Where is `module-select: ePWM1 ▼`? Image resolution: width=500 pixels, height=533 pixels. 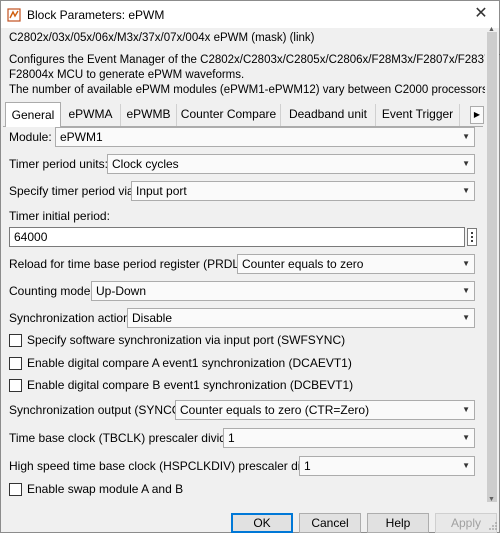
module-select: ePWM1 ▼ is located at coordinates (265, 137).